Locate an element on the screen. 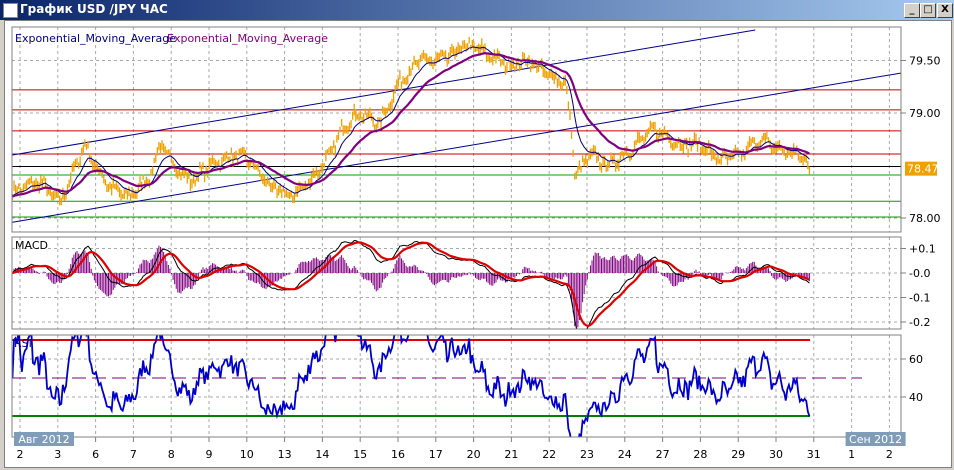 This screenshot has width=954, height=470. x-tick-label: 8 is located at coordinates (171, 454).